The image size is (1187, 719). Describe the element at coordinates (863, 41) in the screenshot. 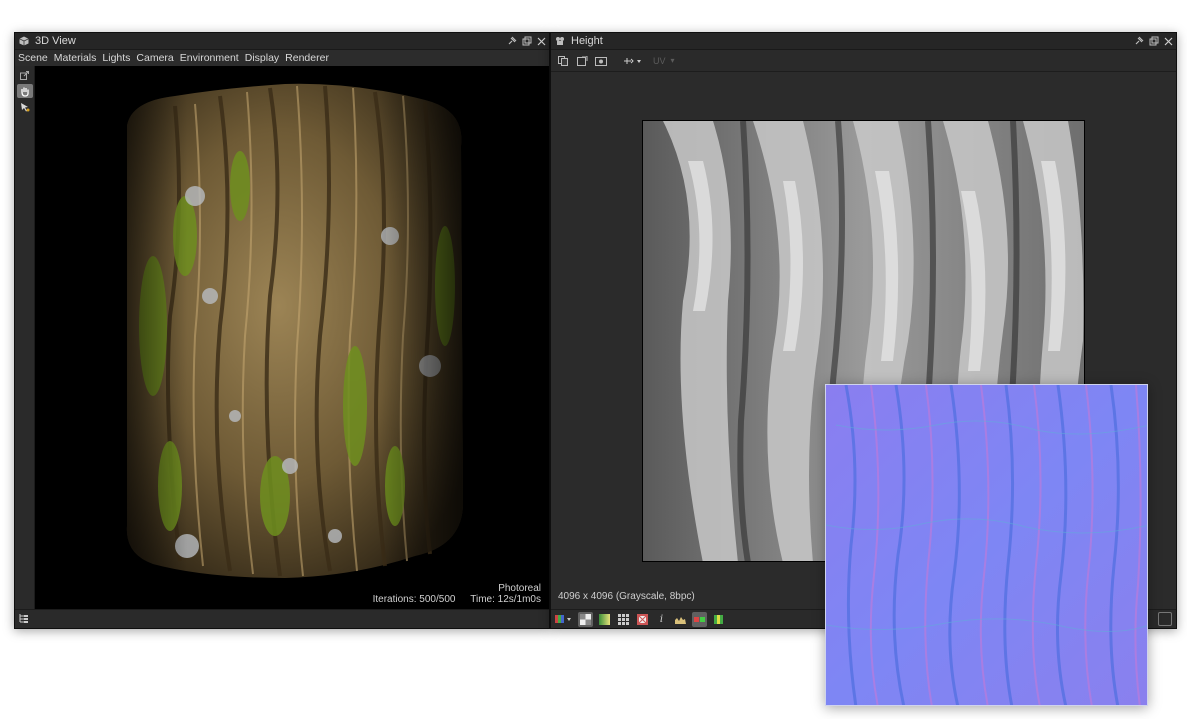

I see `height-view-titlebar: Height` at that location.